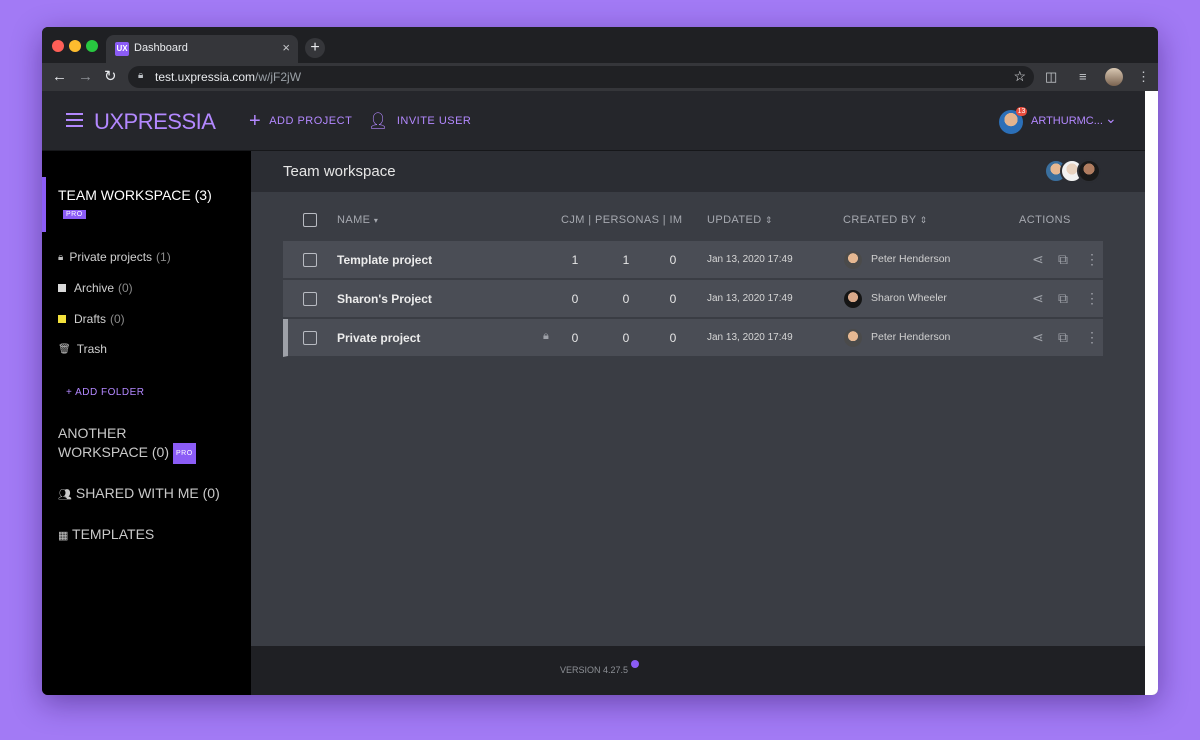 The width and height of the screenshot is (1200, 740). Describe the element at coordinates (885, 220) in the screenshot. I see `column-header-created-by: CREATED BY ⇕` at that location.